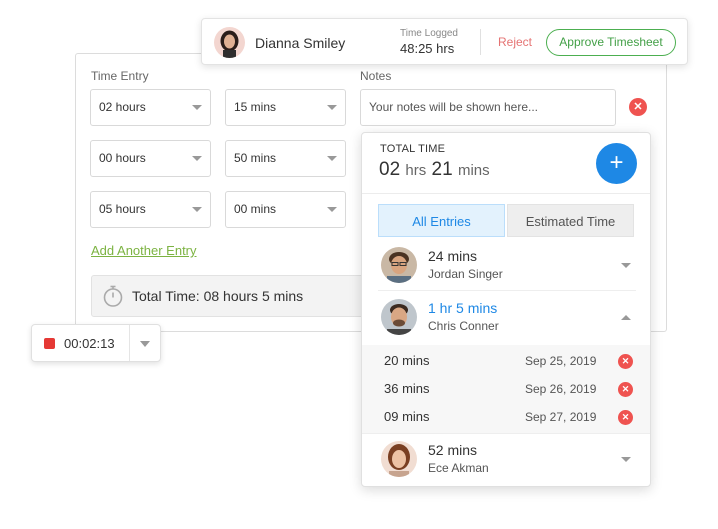 This screenshot has height=529, width=718. Describe the element at coordinates (506, 318) in the screenshot. I see `list-item: 1 hr 5 mins Chris Conner` at that location.